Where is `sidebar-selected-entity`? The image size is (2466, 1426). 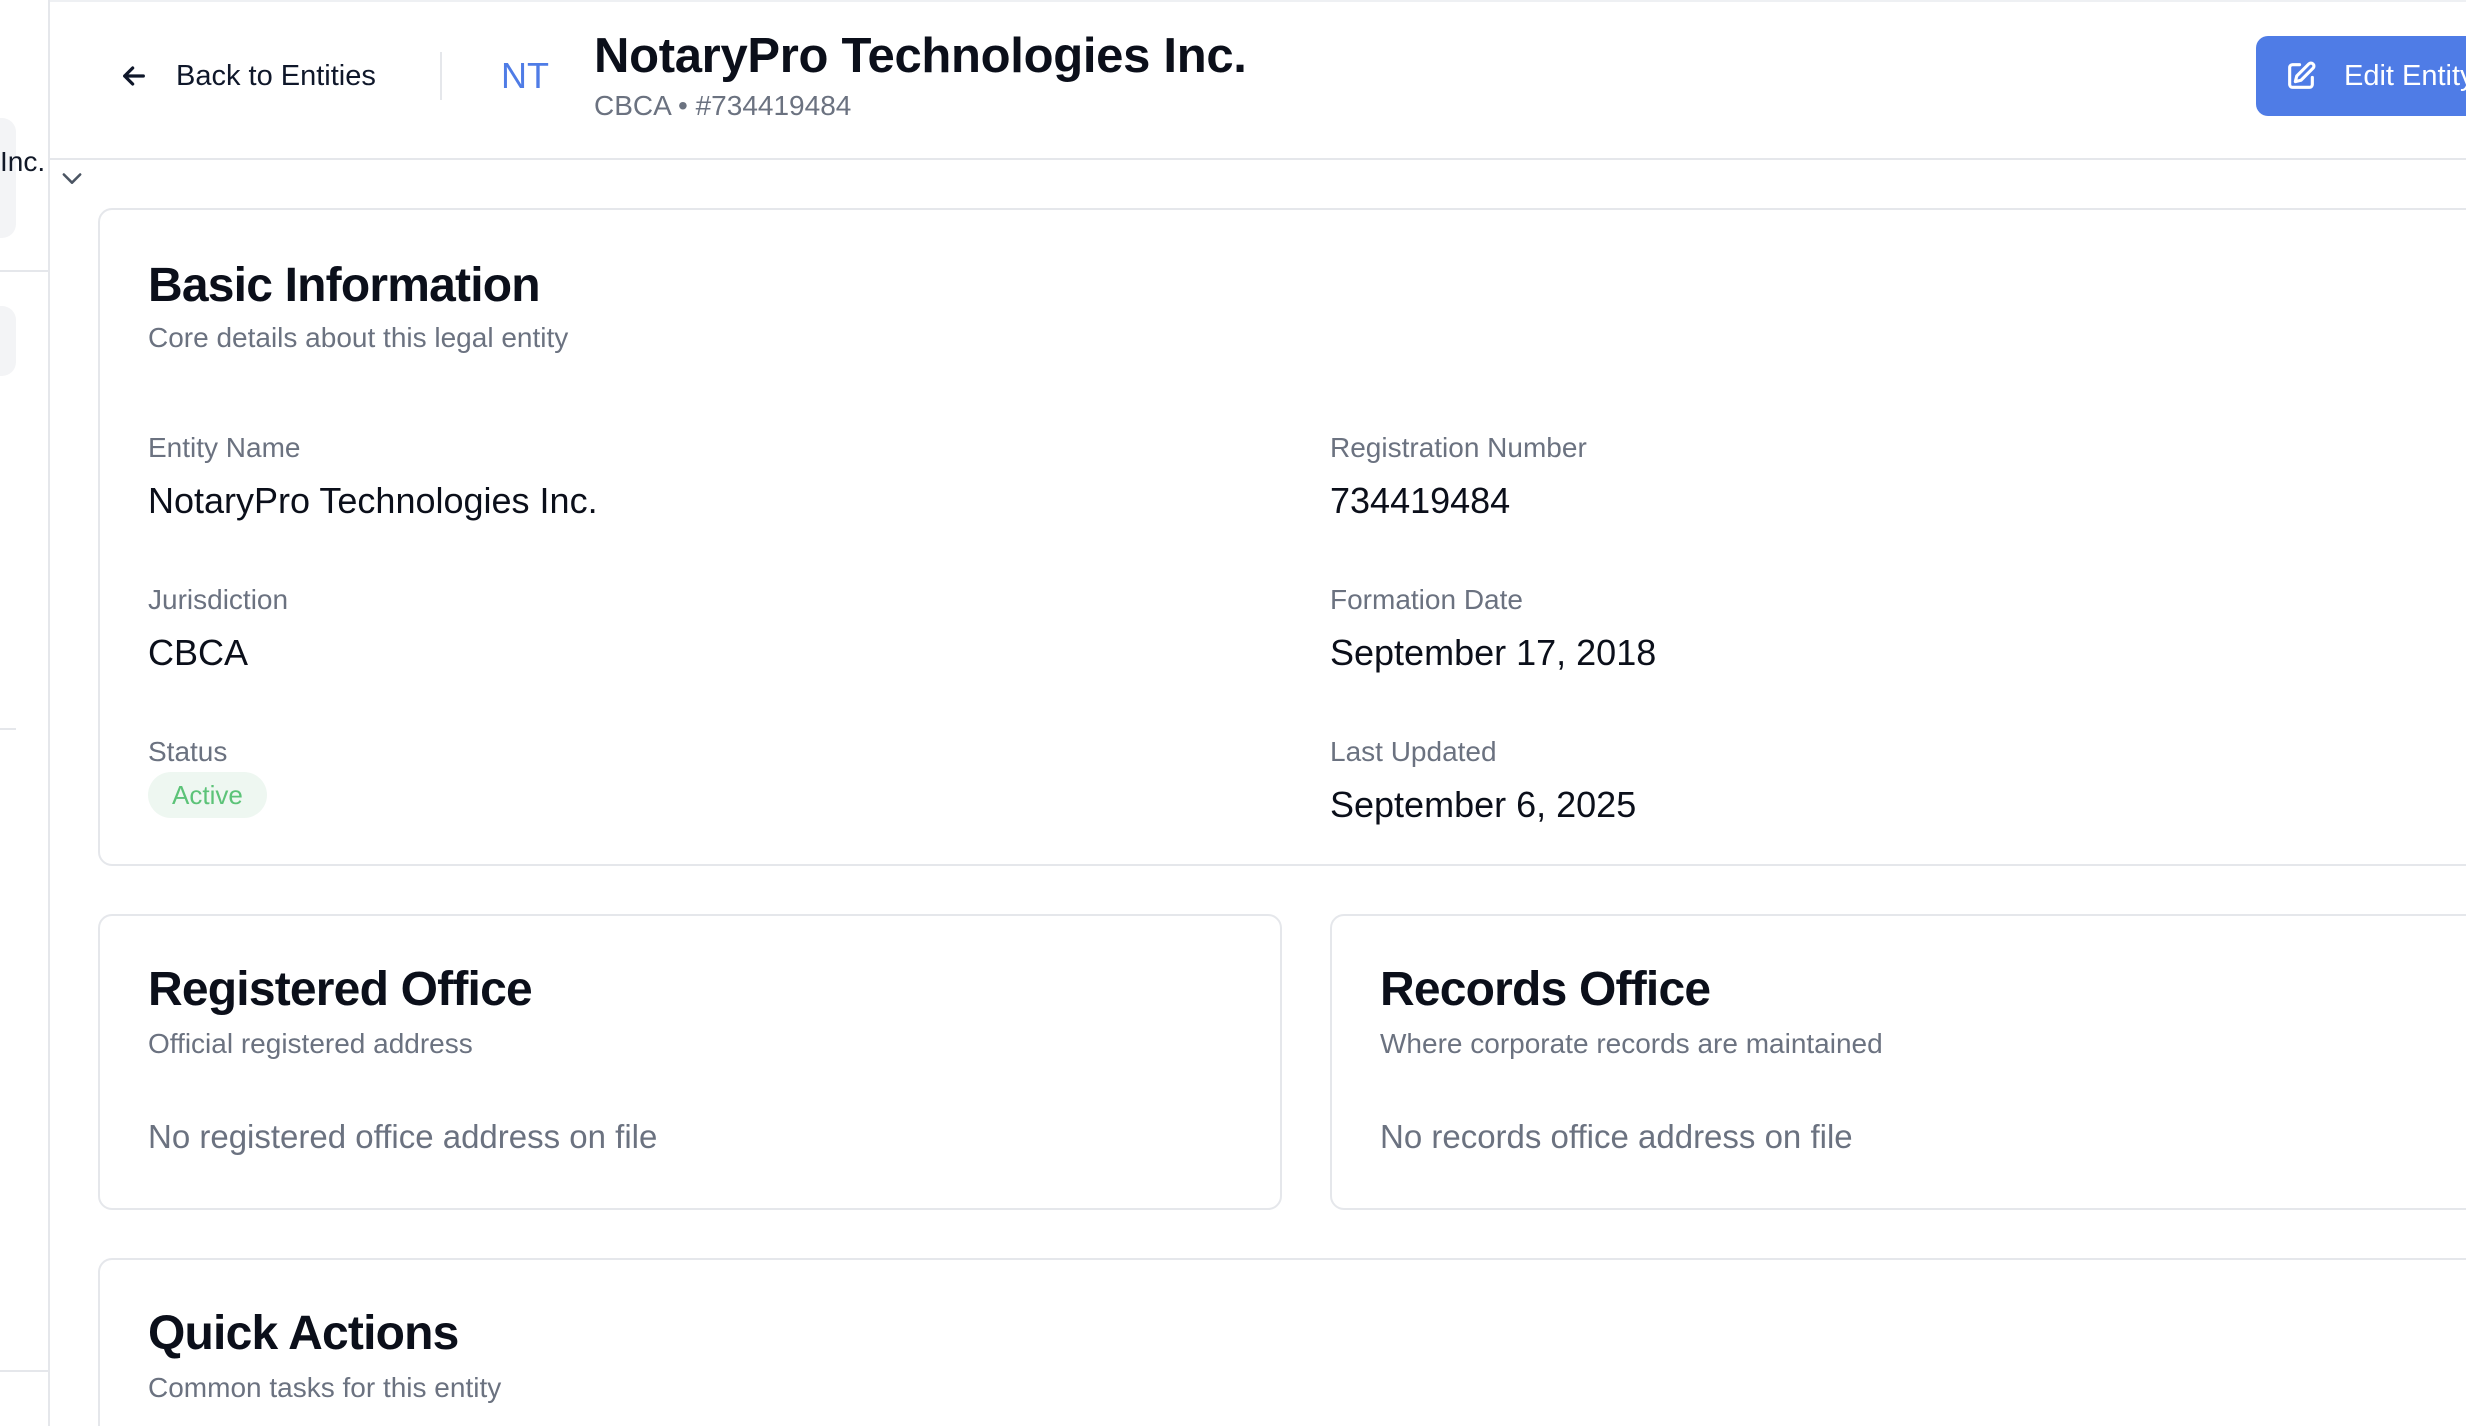
sidebar-selected-entity is located at coordinates (8, 178).